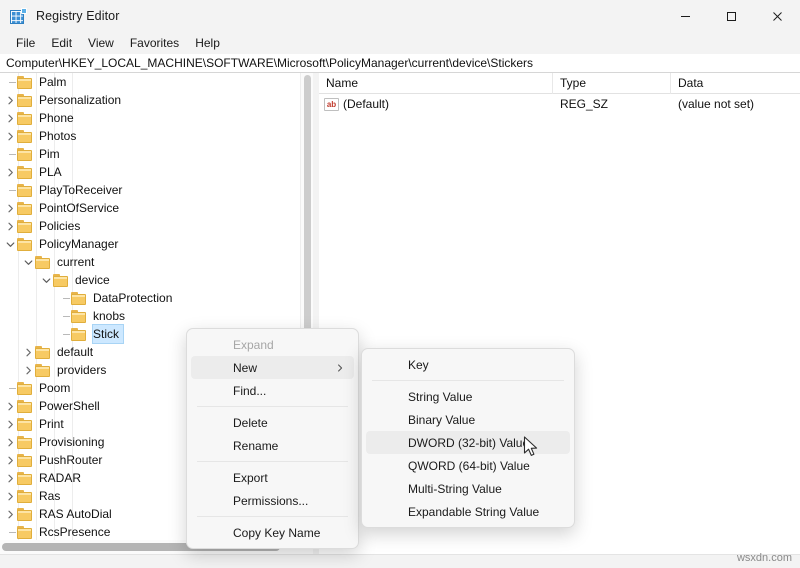 The image size is (800, 568). I want to click on menu-item-multi-string-value: Multi-String Value, so click(468, 488).